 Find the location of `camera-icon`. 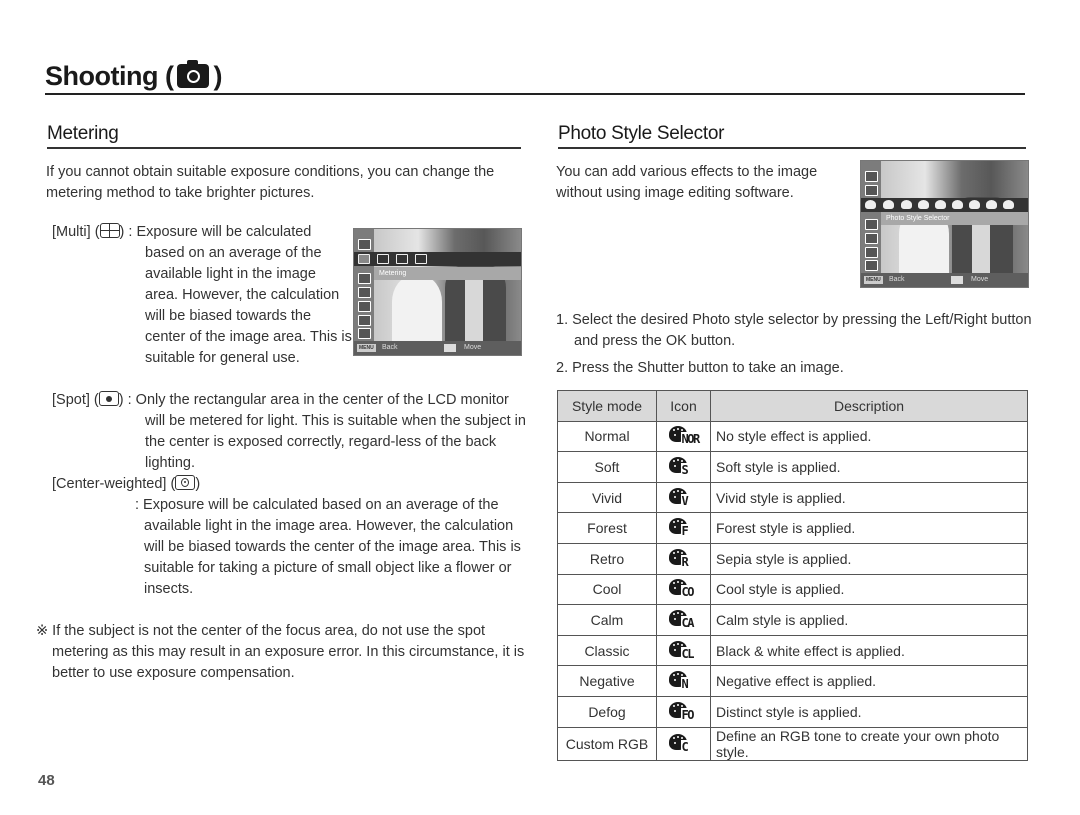

camera-icon is located at coordinates (193, 74).